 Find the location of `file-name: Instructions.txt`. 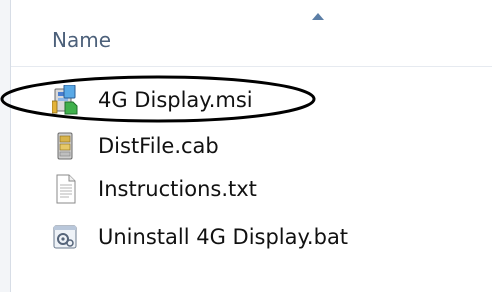

file-name: Instructions.txt is located at coordinates (177, 189).